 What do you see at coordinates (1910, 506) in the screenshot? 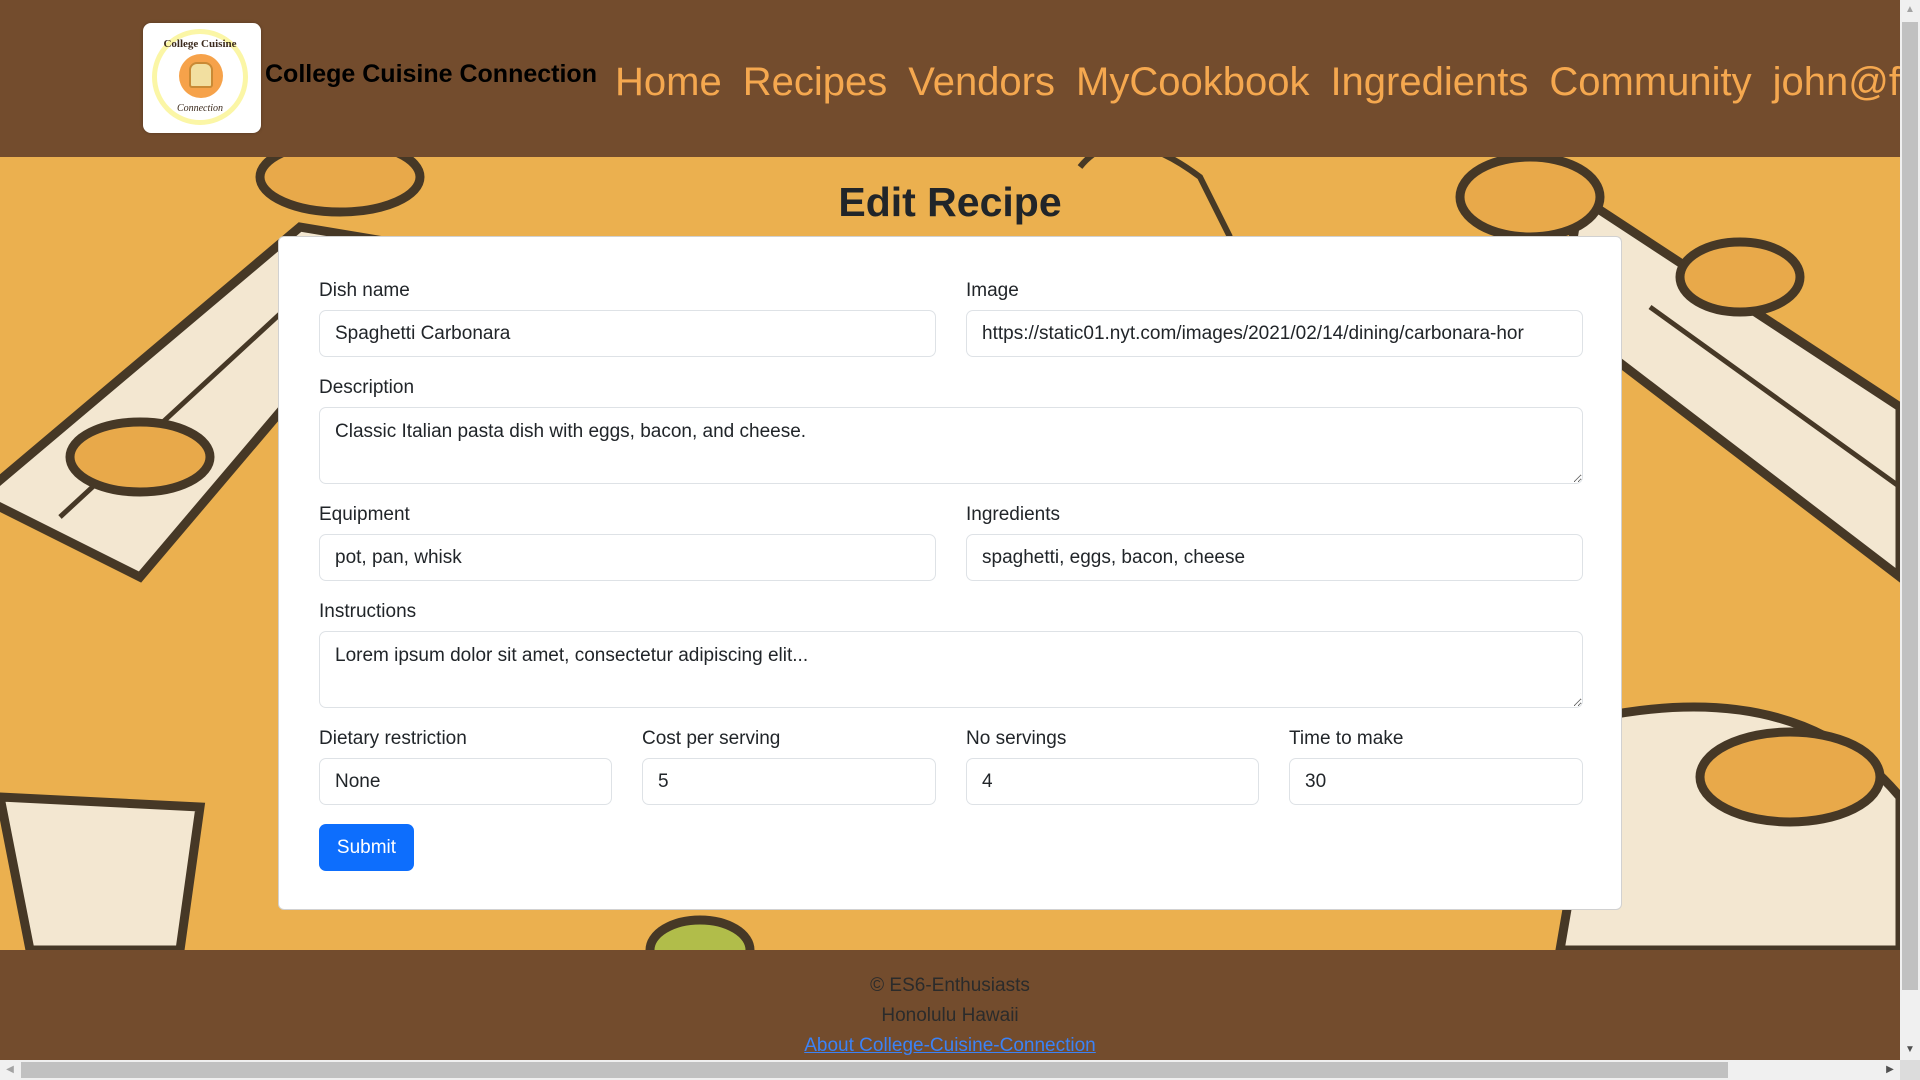
I see `vertical-scrollbar-thumb` at bounding box center [1910, 506].